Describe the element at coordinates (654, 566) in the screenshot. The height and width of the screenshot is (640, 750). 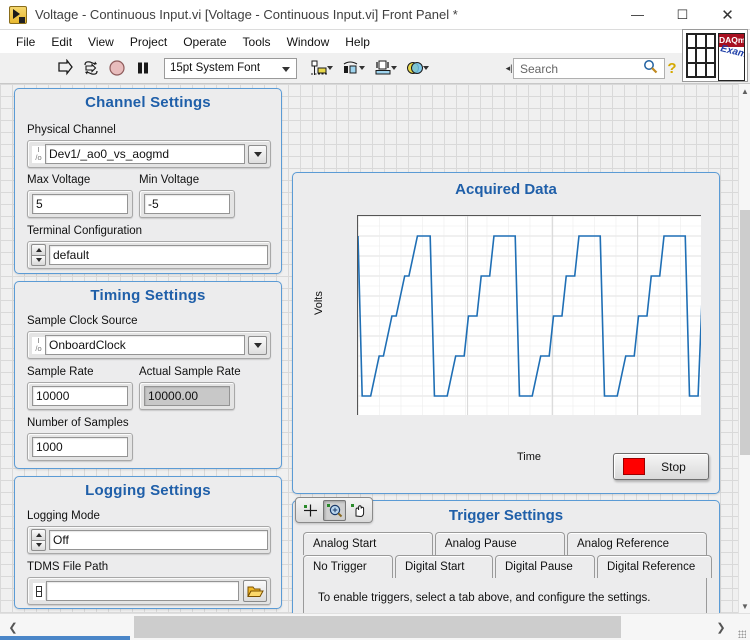
I see `tab-digital-reference: Digital Reference` at that location.